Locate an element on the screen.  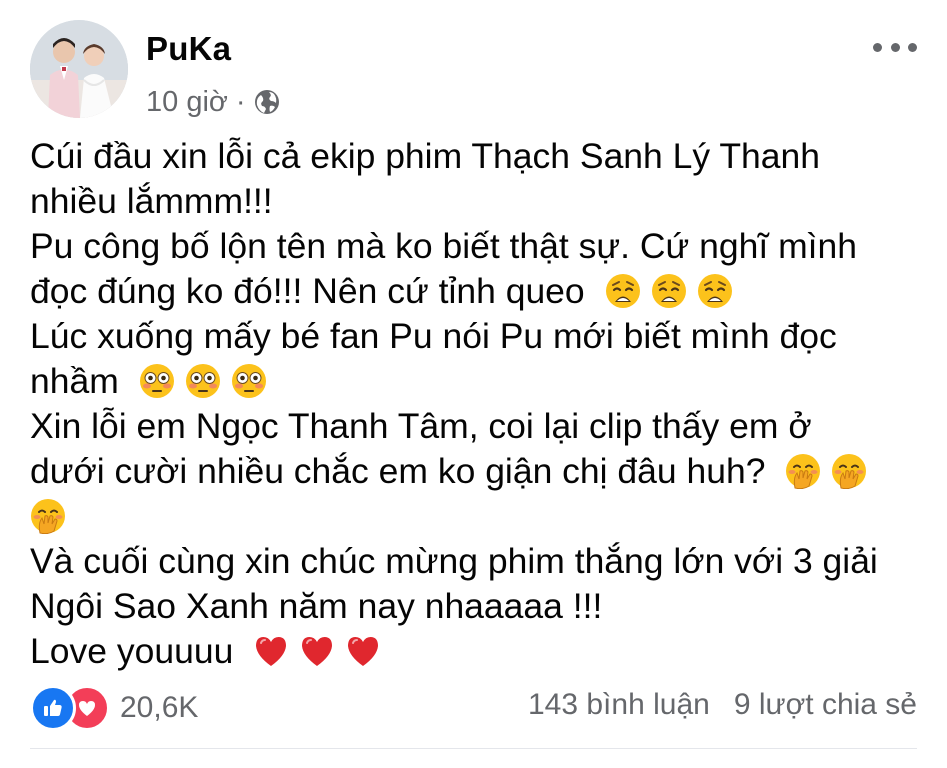
post-time: 10 giờ is located at coordinates (187, 102).